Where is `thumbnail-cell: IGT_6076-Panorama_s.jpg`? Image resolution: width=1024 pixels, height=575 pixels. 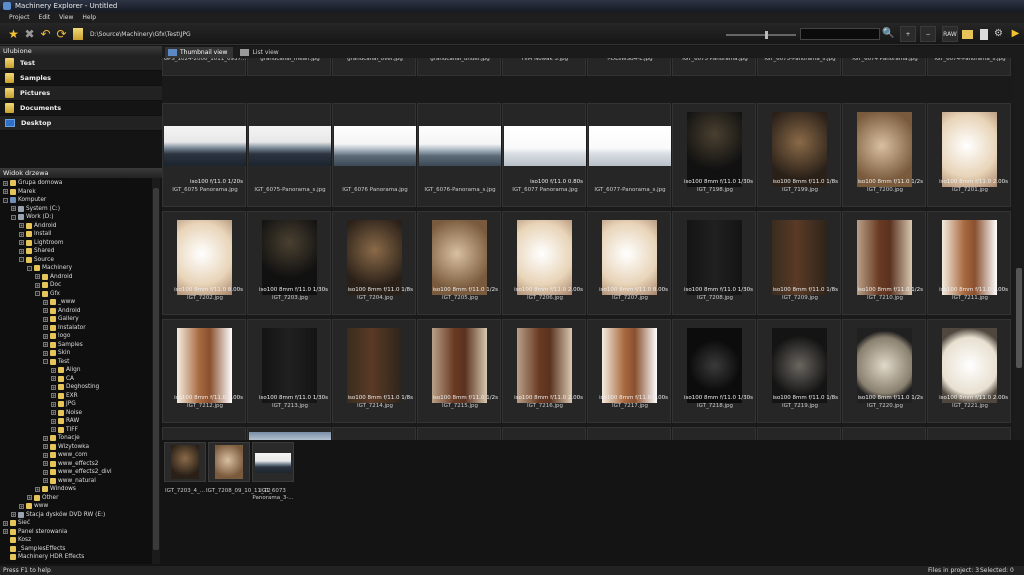
thumbnail-cell: IGT_6076-Panorama_s.jpg is located at coordinates (459, 155).